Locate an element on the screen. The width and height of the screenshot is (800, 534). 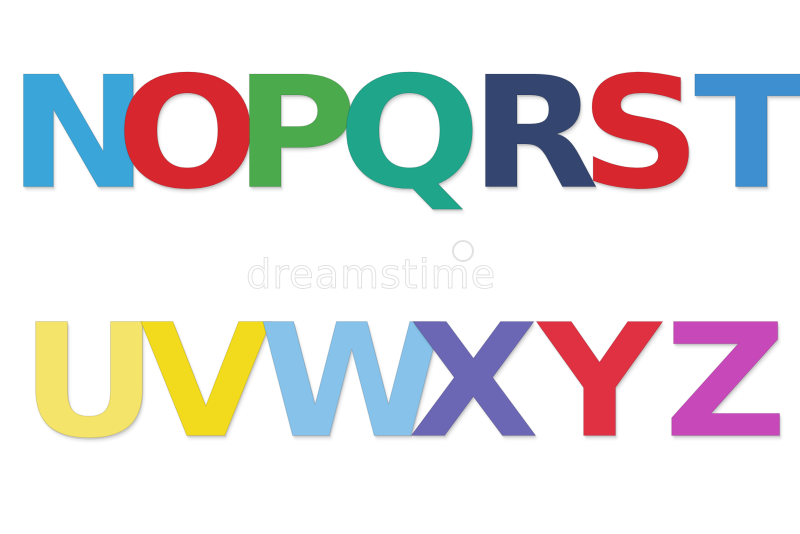
letter-p: P is located at coordinates (296, 133).